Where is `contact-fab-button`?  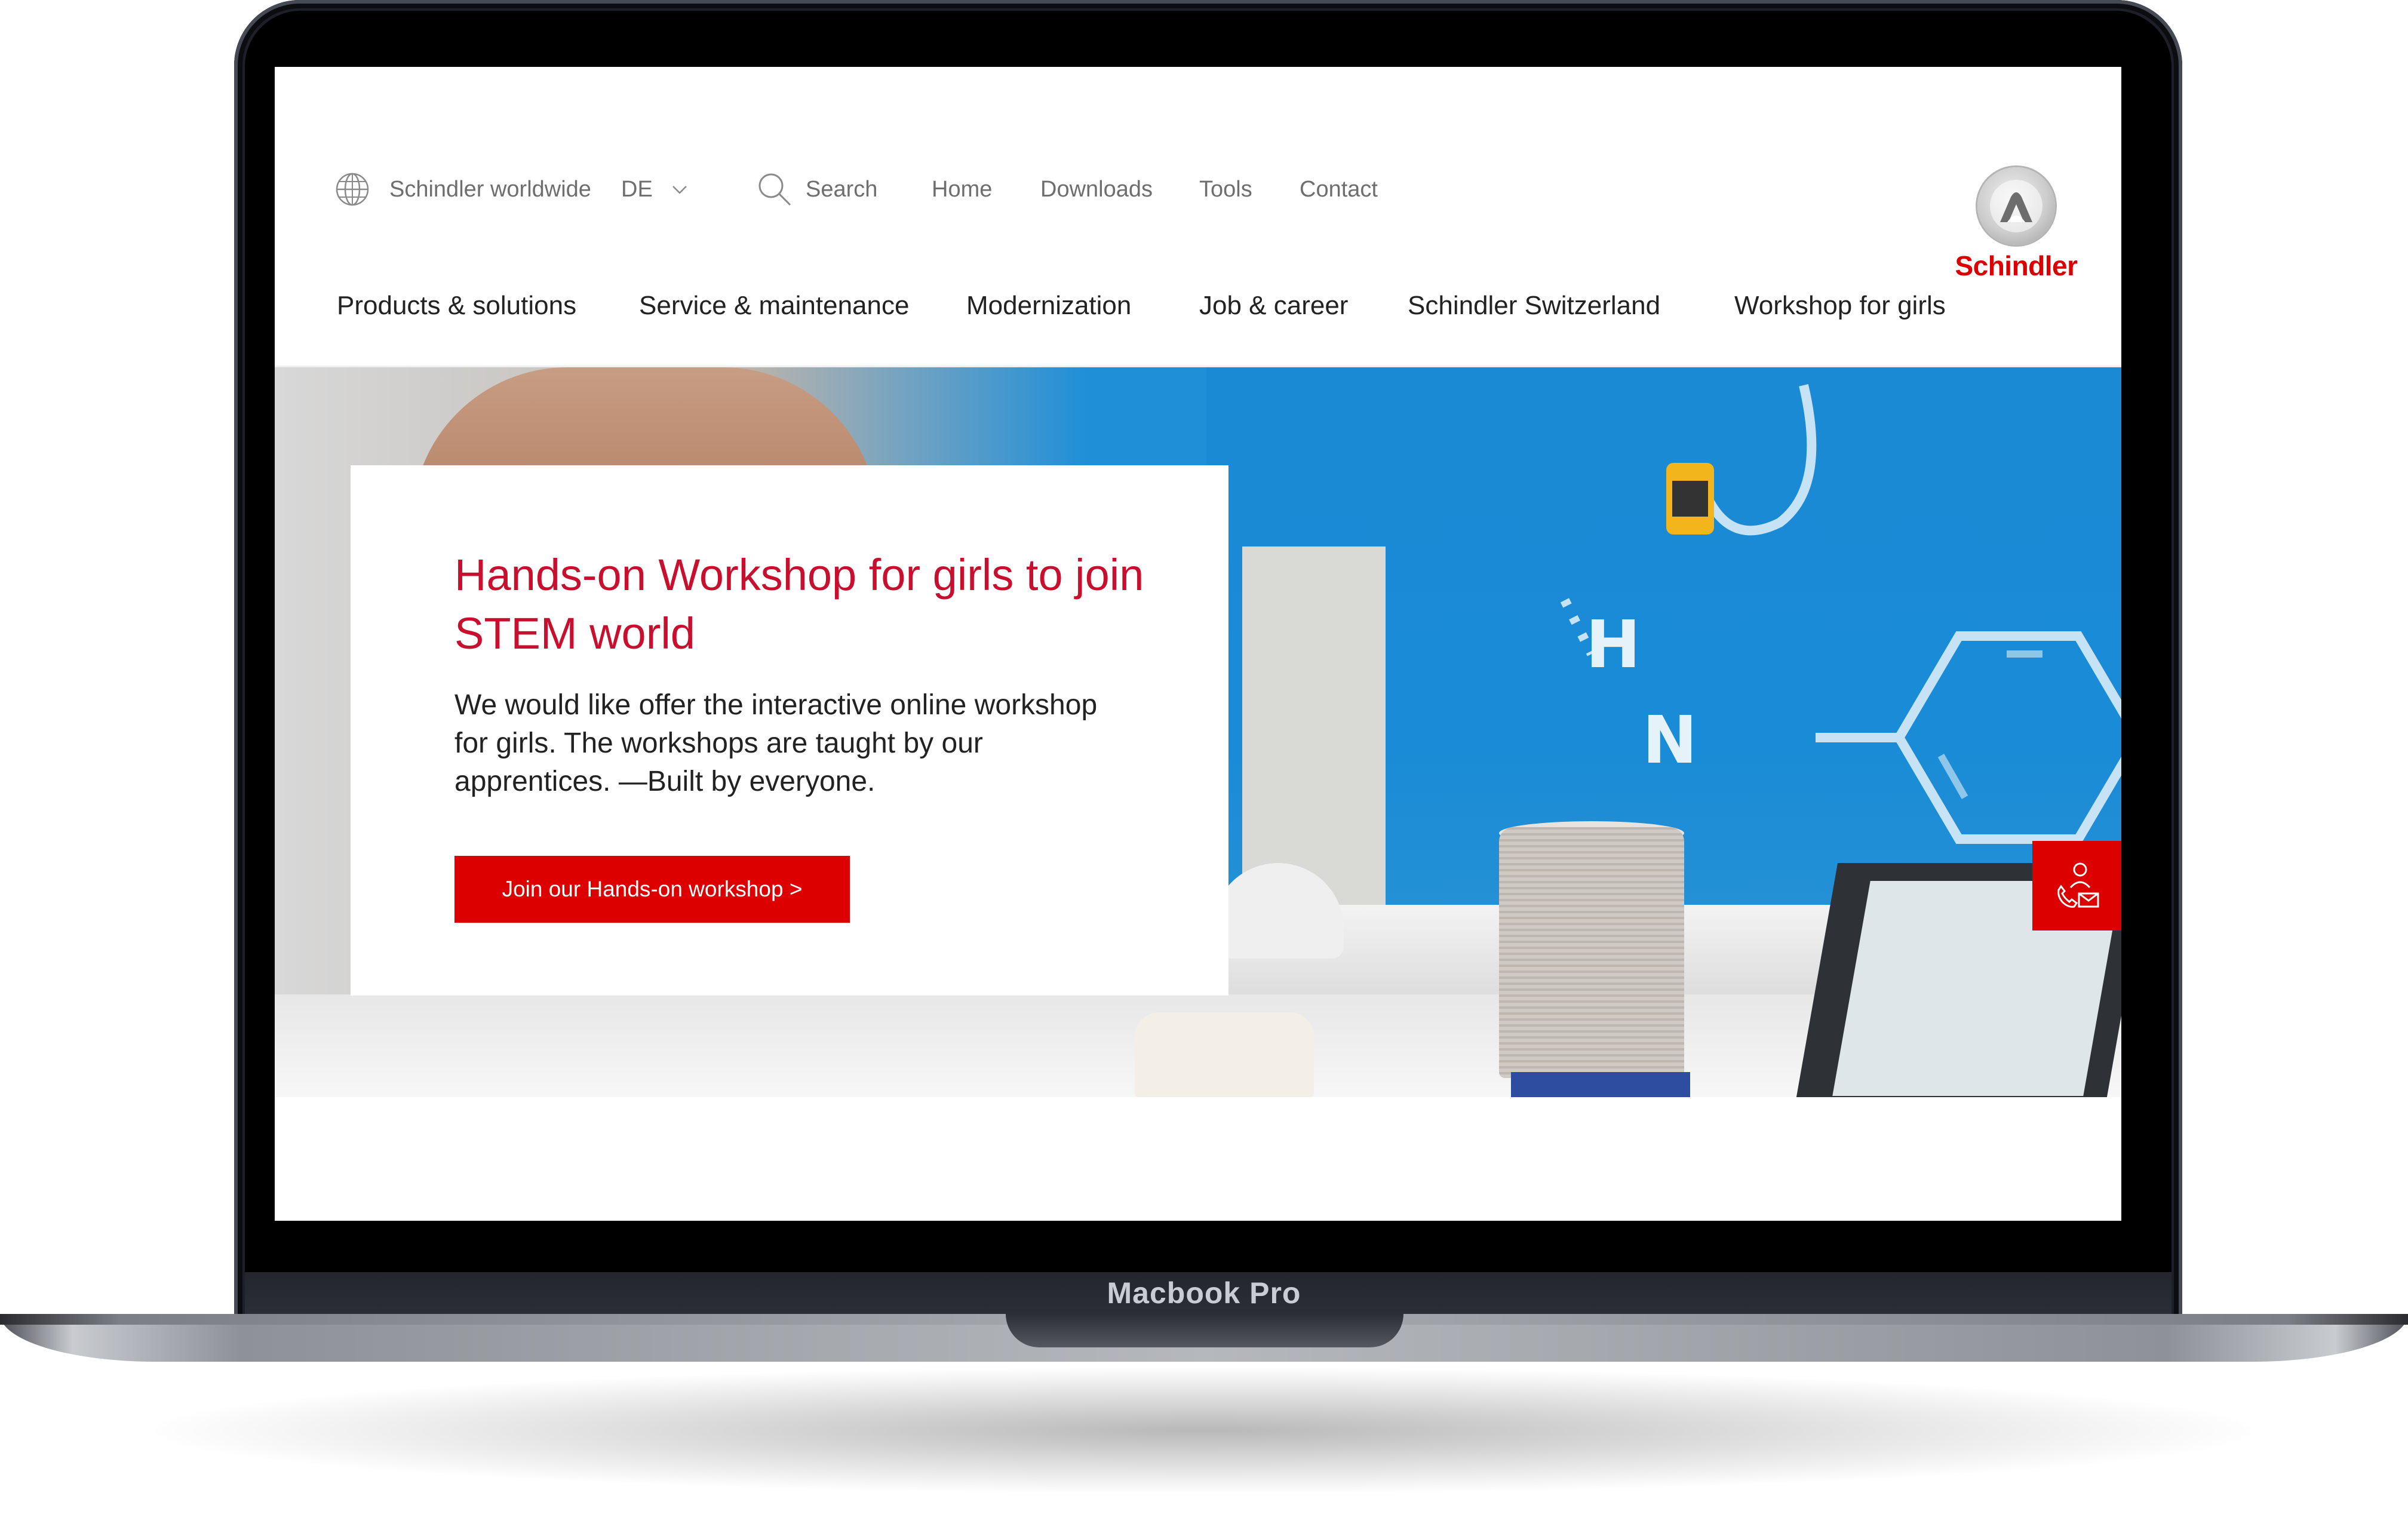
contact-fab-button is located at coordinates (2076, 886).